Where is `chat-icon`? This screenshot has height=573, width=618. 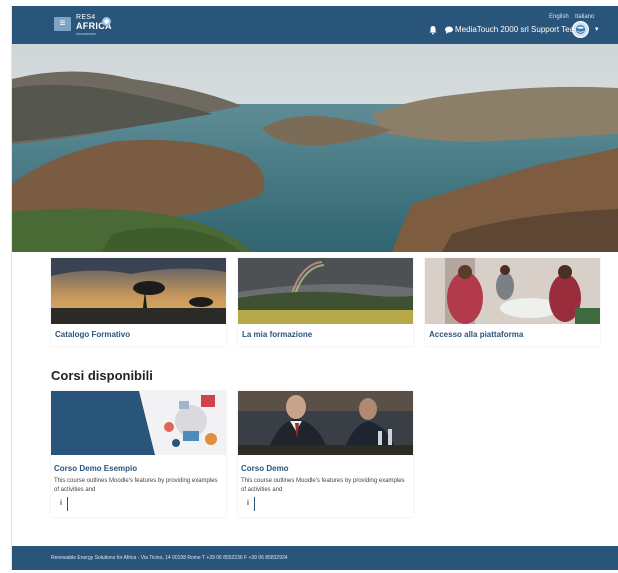 chat-icon is located at coordinates (449, 30).